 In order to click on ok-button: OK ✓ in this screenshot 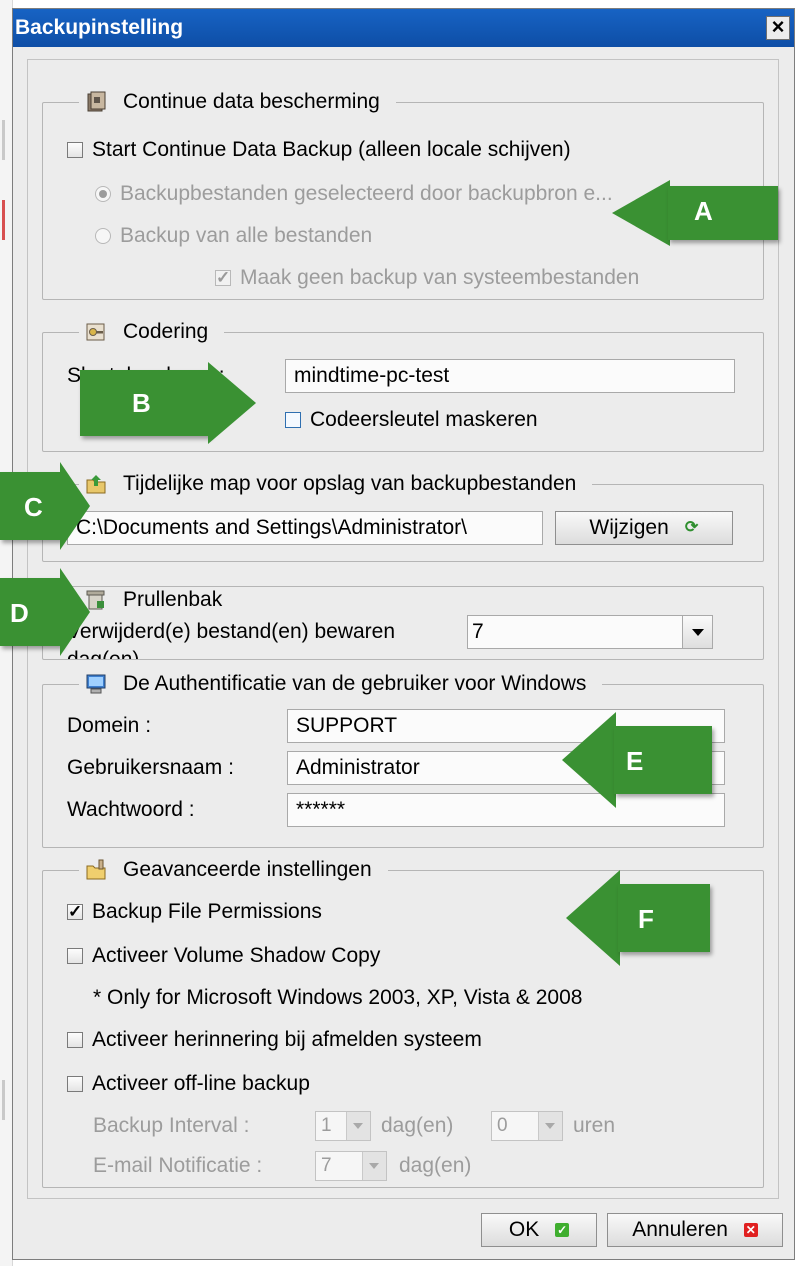, I will do `click(539, 1230)`.